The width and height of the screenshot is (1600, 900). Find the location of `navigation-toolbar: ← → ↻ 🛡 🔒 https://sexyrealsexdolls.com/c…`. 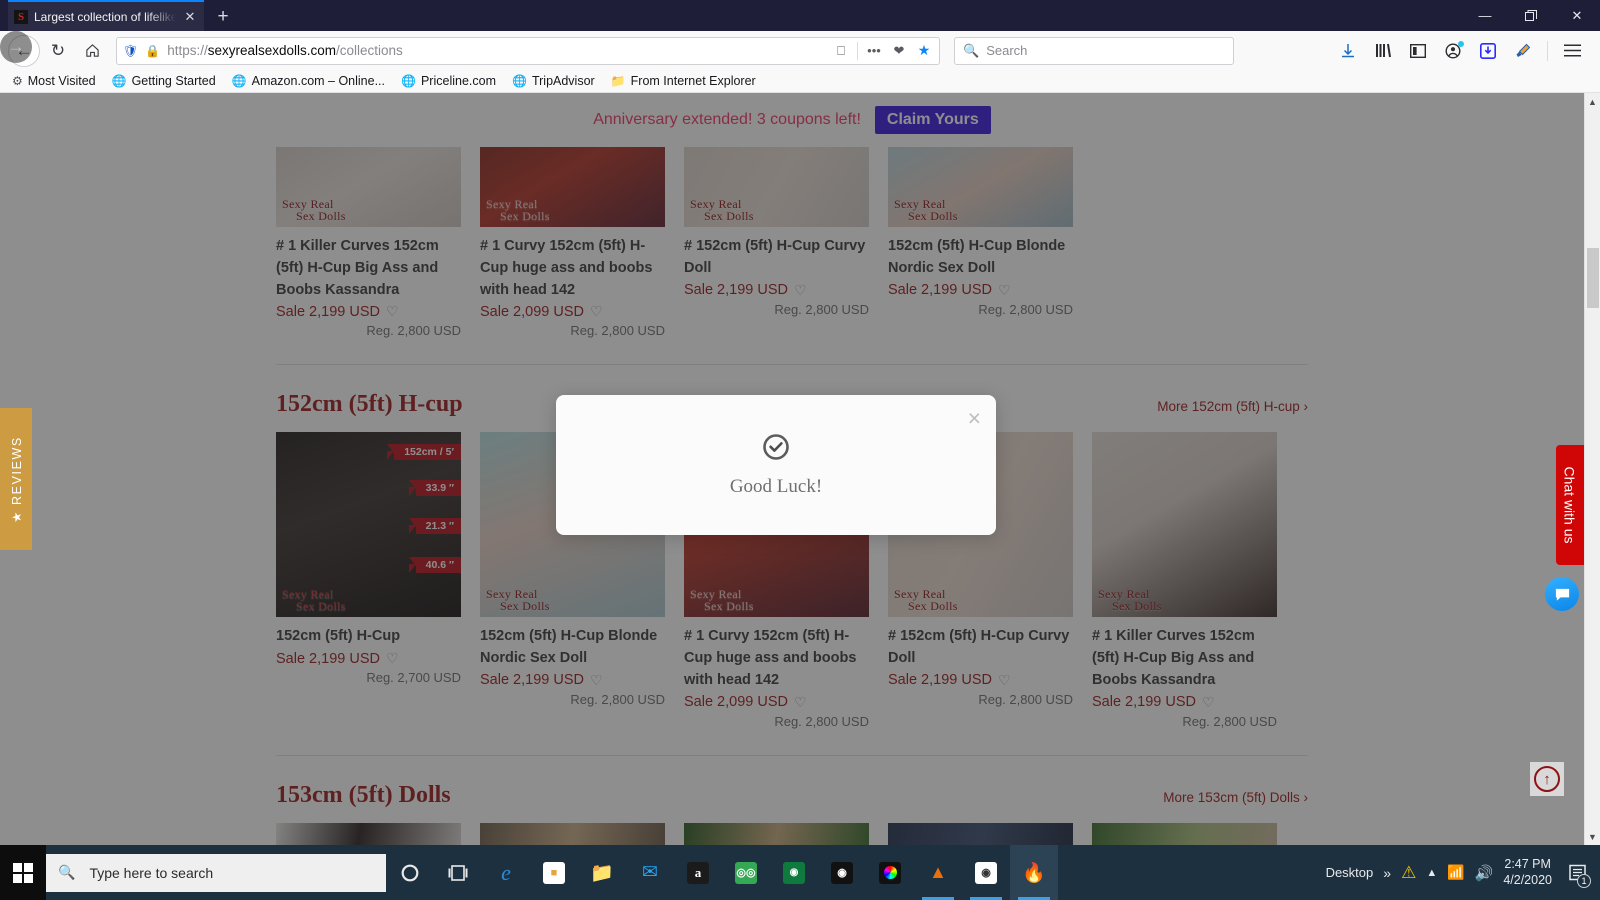

navigation-toolbar: ← → ↻ 🛡 🔒 https://sexyrealsexdolls.com/c… is located at coordinates (800, 50).